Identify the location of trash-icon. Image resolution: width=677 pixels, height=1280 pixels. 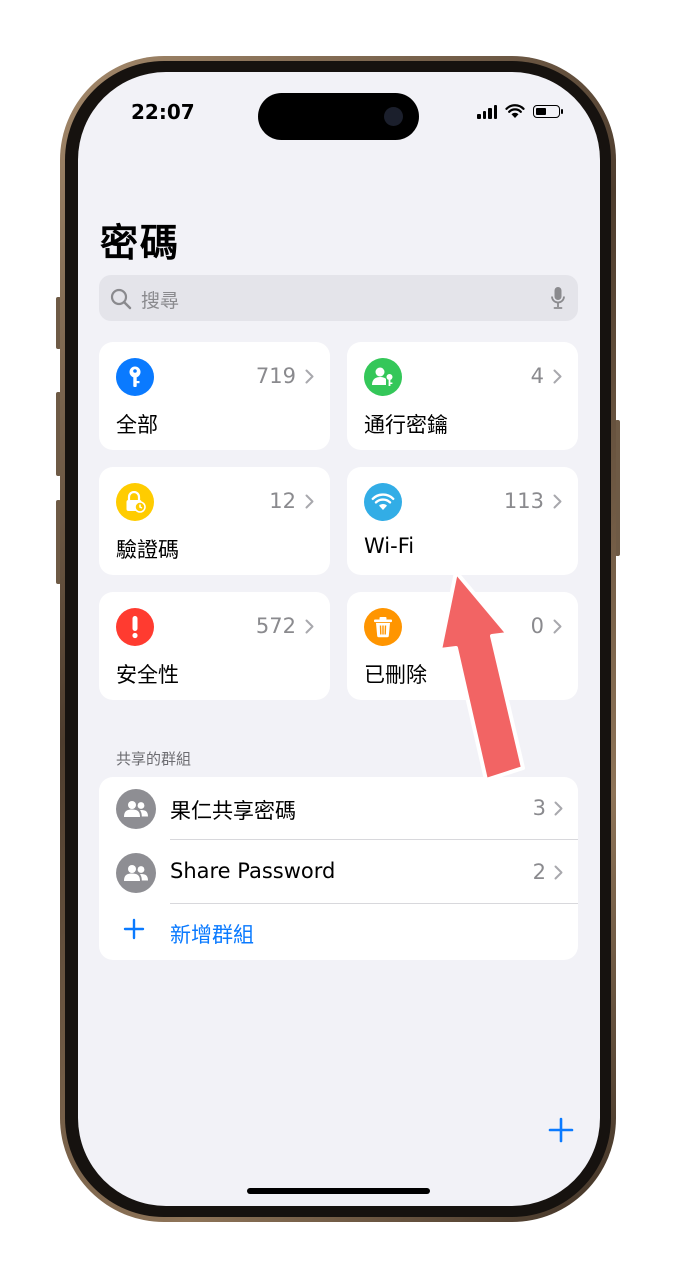
(383, 627).